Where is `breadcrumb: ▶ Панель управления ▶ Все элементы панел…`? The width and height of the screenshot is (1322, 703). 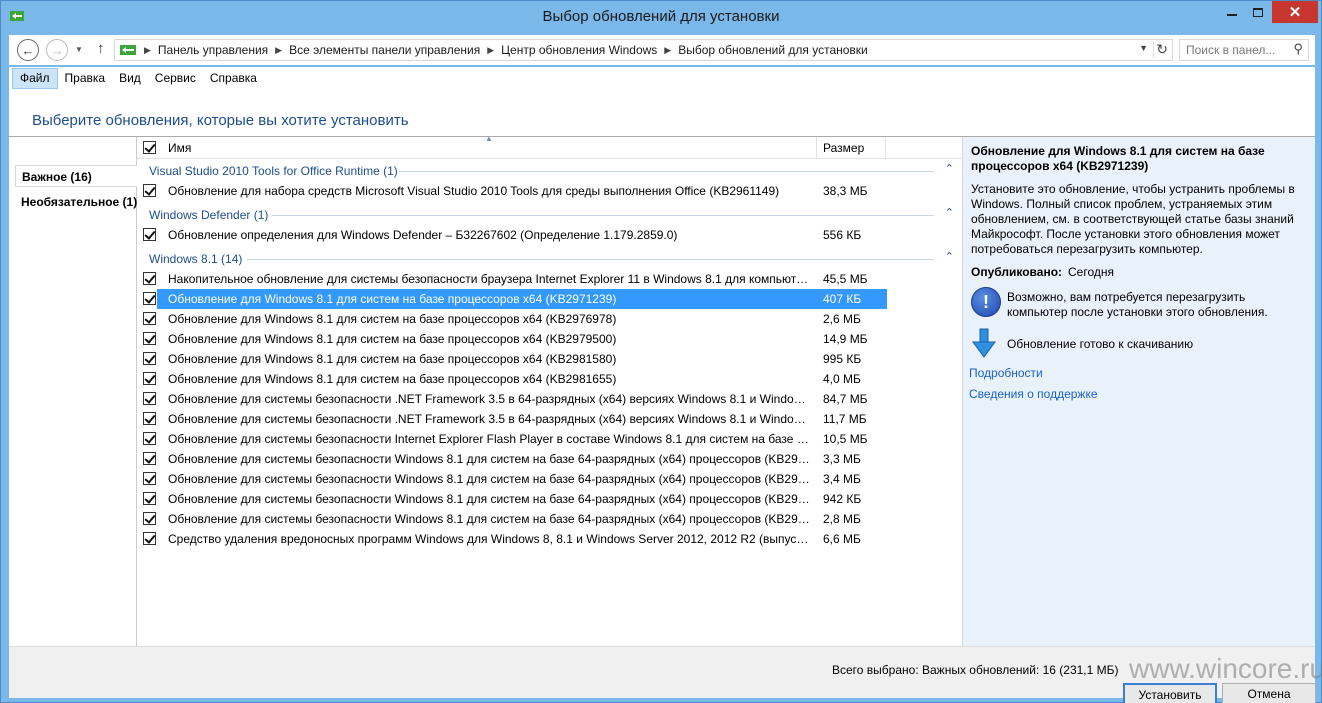 breadcrumb: ▶ Панель управления ▶ Все элементы панел… is located at coordinates (643, 50).